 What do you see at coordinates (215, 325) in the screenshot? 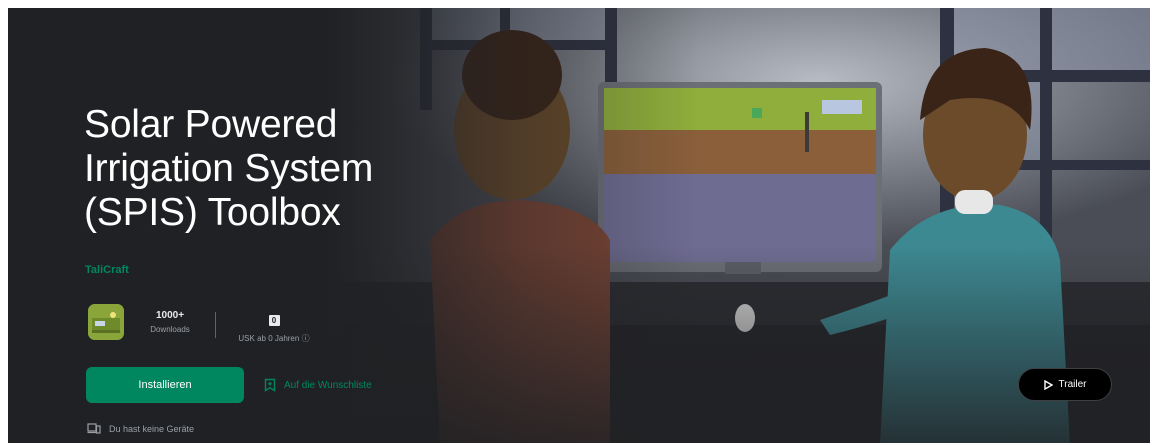
I see `stat-divider` at bounding box center [215, 325].